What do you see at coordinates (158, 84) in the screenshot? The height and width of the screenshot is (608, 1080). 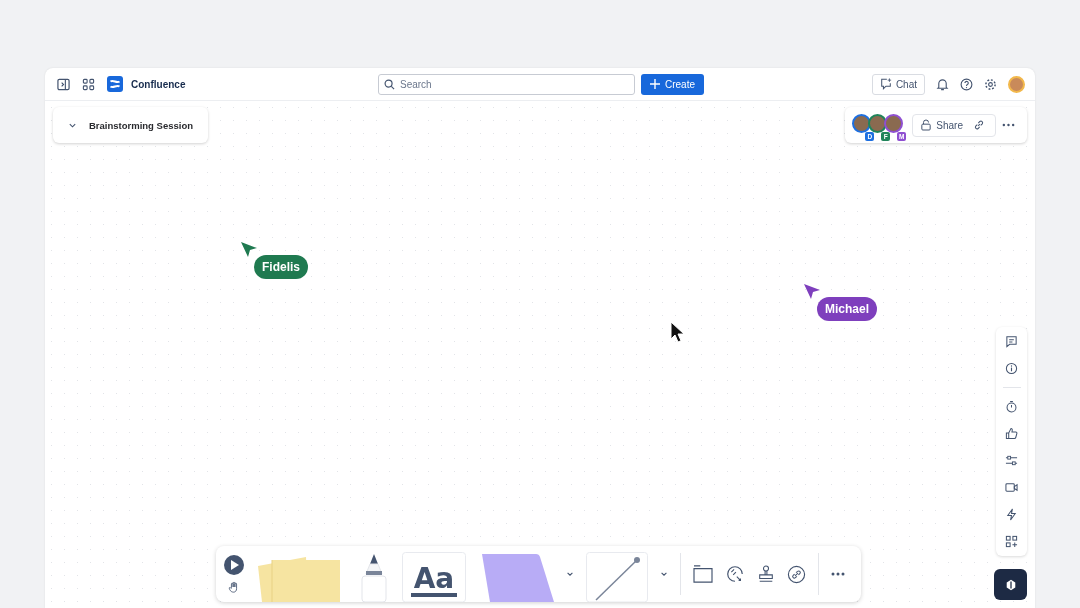 I see `app-name: Confluence` at bounding box center [158, 84].